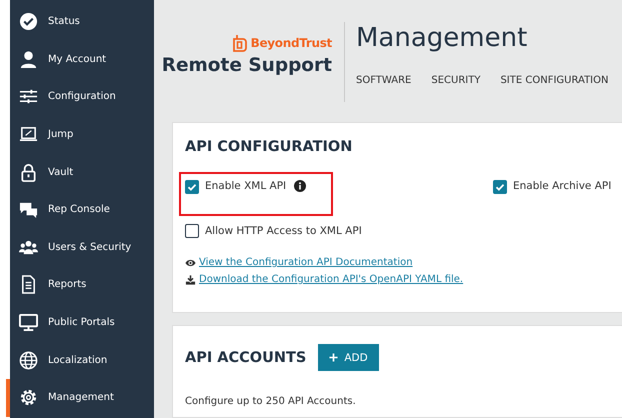 This screenshot has height=418, width=622. Describe the element at coordinates (239, 43) in the screenshot. I see `brand-logo-icon` at that location.